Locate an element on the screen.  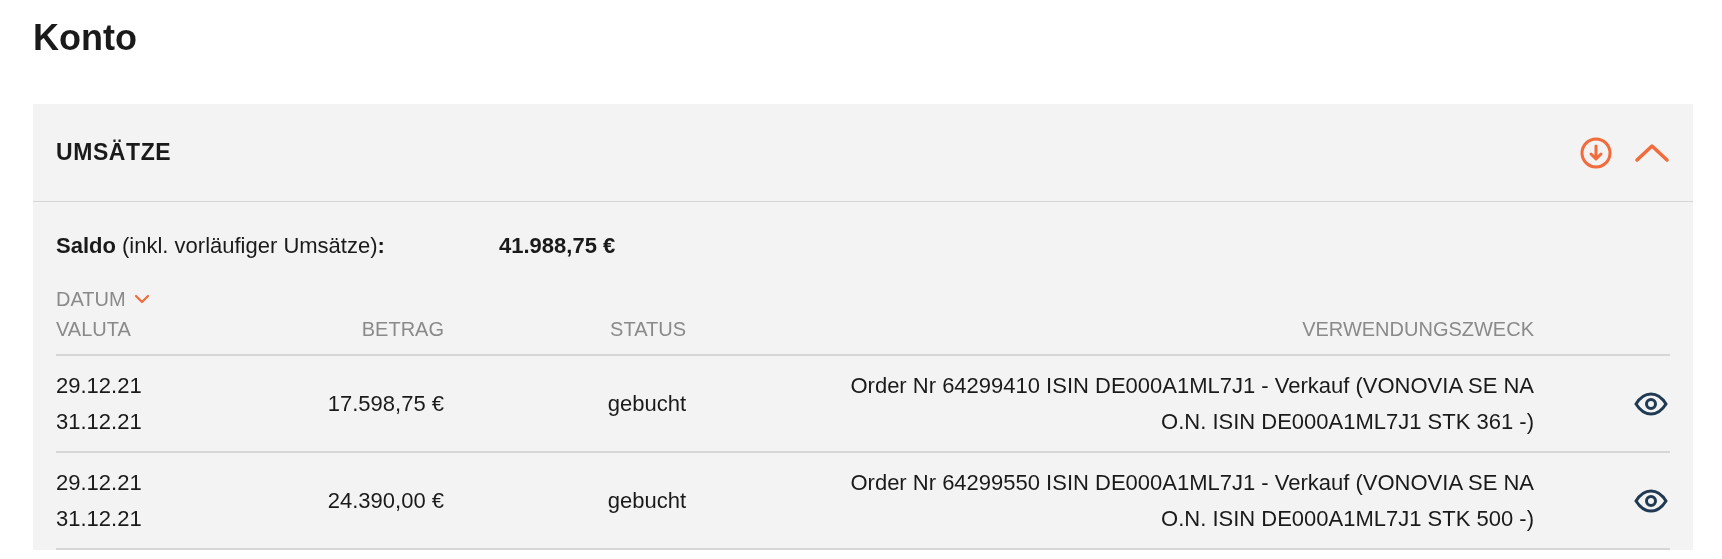
balance-label: Saldo (inkl. vorläufiger Umsätze): is located at coordinates (221, 245).